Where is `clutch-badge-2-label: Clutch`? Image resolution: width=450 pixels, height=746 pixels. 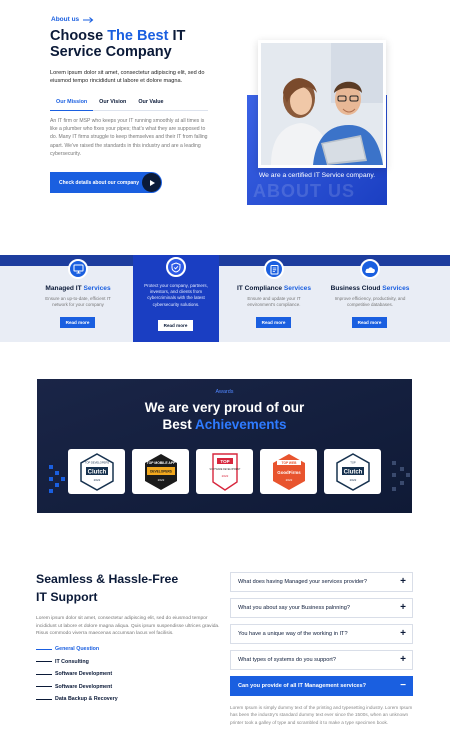 clutch-badge-2-label: Clutch is located at coordinates (352, 472).